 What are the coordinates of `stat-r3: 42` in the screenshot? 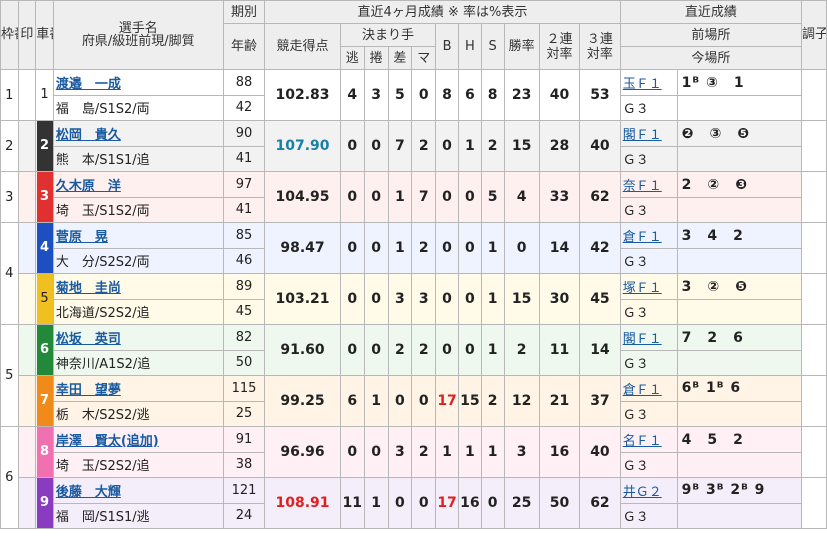 It's located at (600, 248).